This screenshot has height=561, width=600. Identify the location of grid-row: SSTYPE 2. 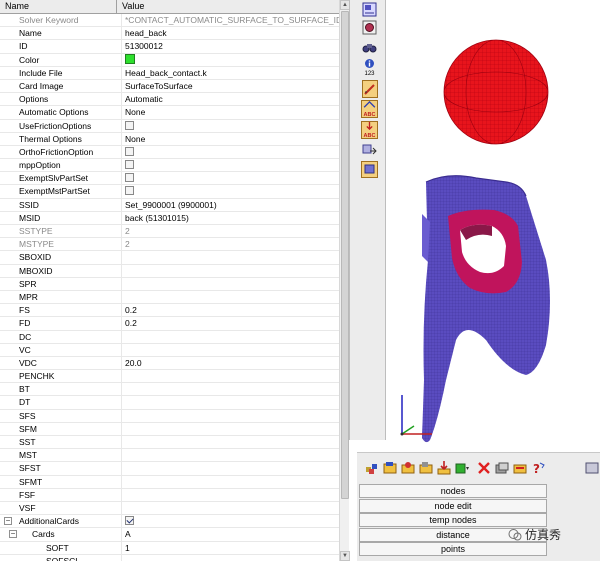
(169, 232).